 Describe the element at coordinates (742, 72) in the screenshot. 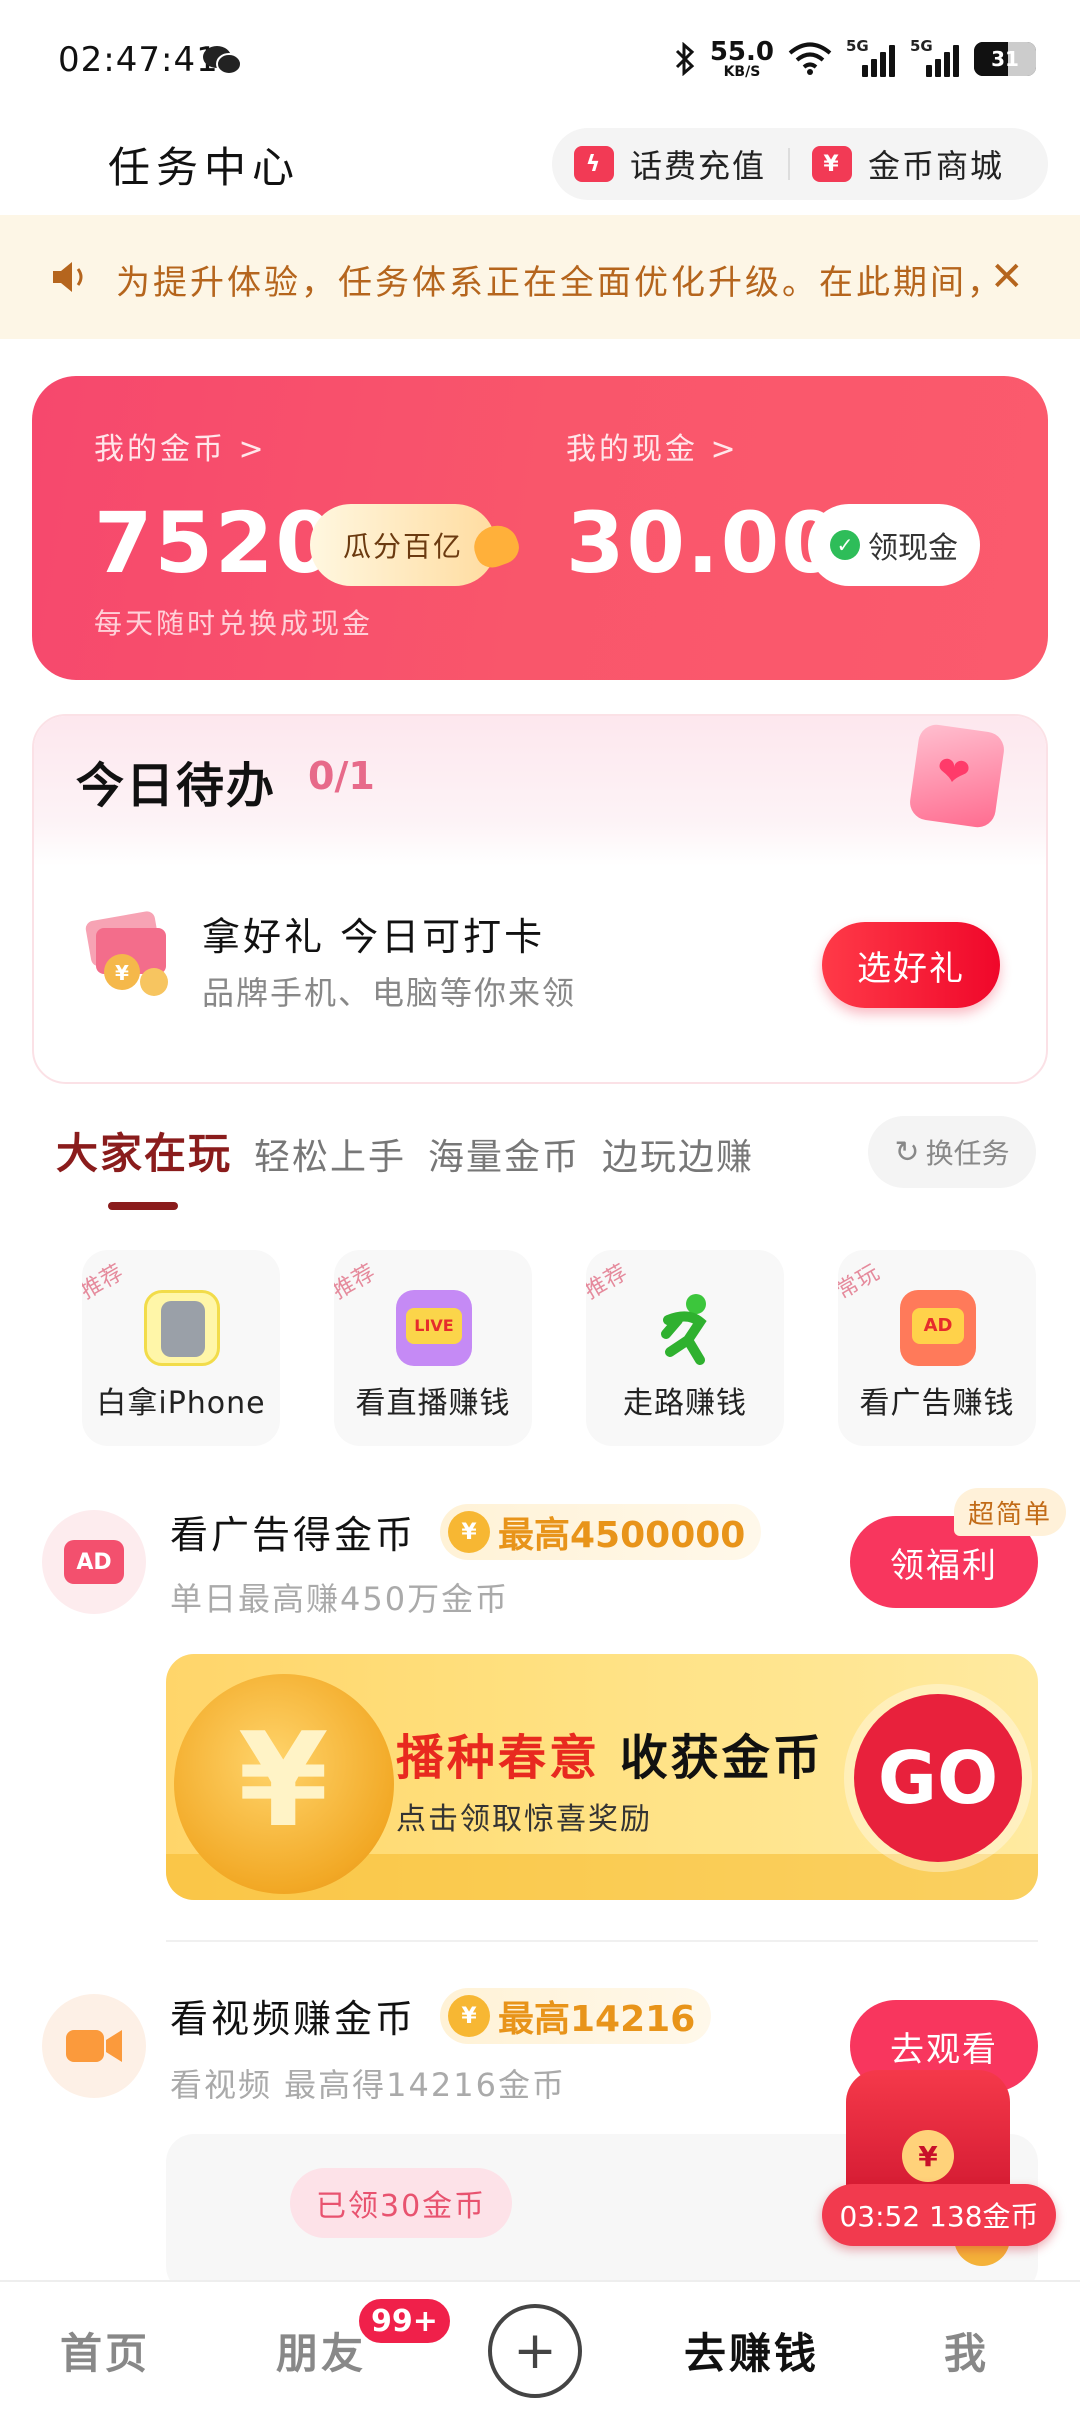

I see `net-speed-unit: KB/S` at that location.